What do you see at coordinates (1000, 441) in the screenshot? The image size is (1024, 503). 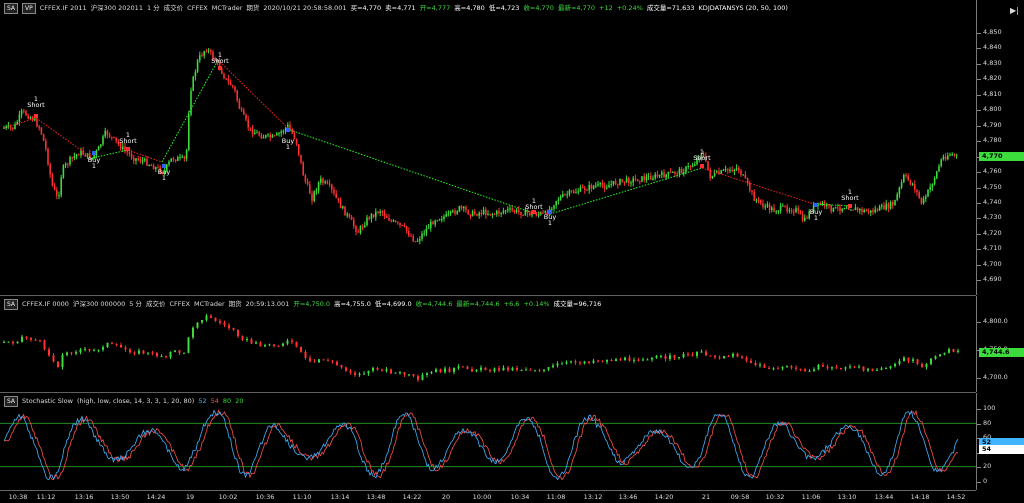 I see `stochastic-axis: 1008060402005254` at bounding box center [1000, 441].